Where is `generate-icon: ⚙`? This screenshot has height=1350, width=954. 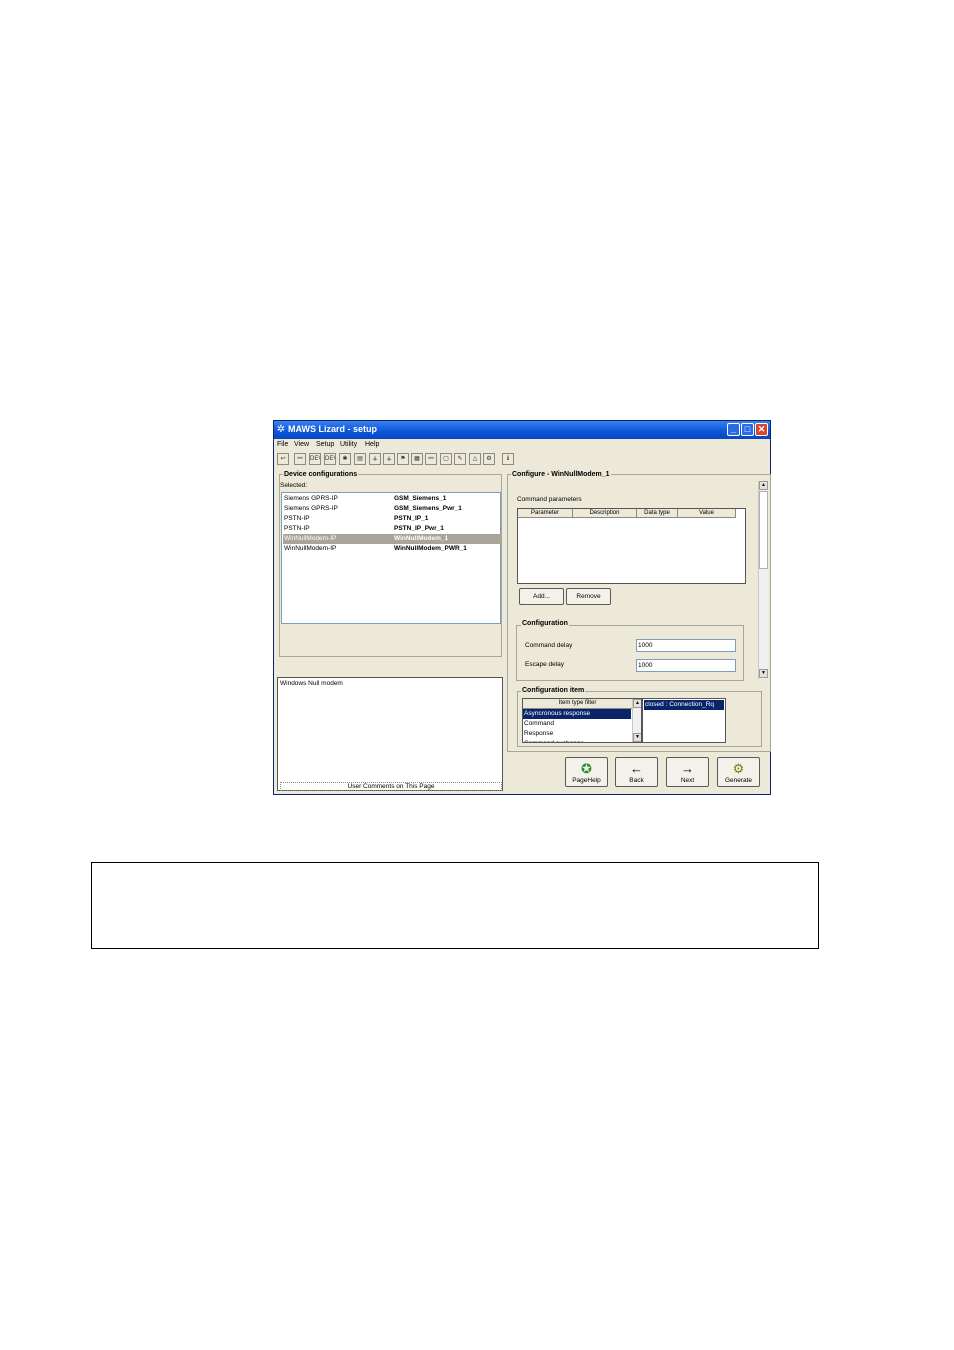 generate-icon: ⚙ is located at coordinates (738, 768).